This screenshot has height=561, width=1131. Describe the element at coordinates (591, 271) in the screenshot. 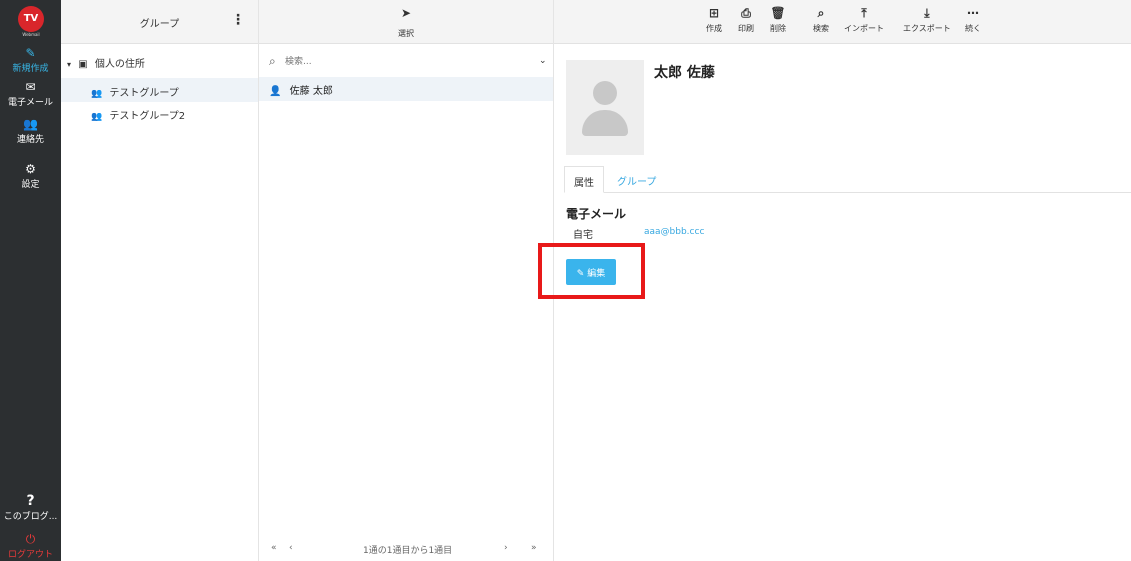

I see `highlight-box` at that location.